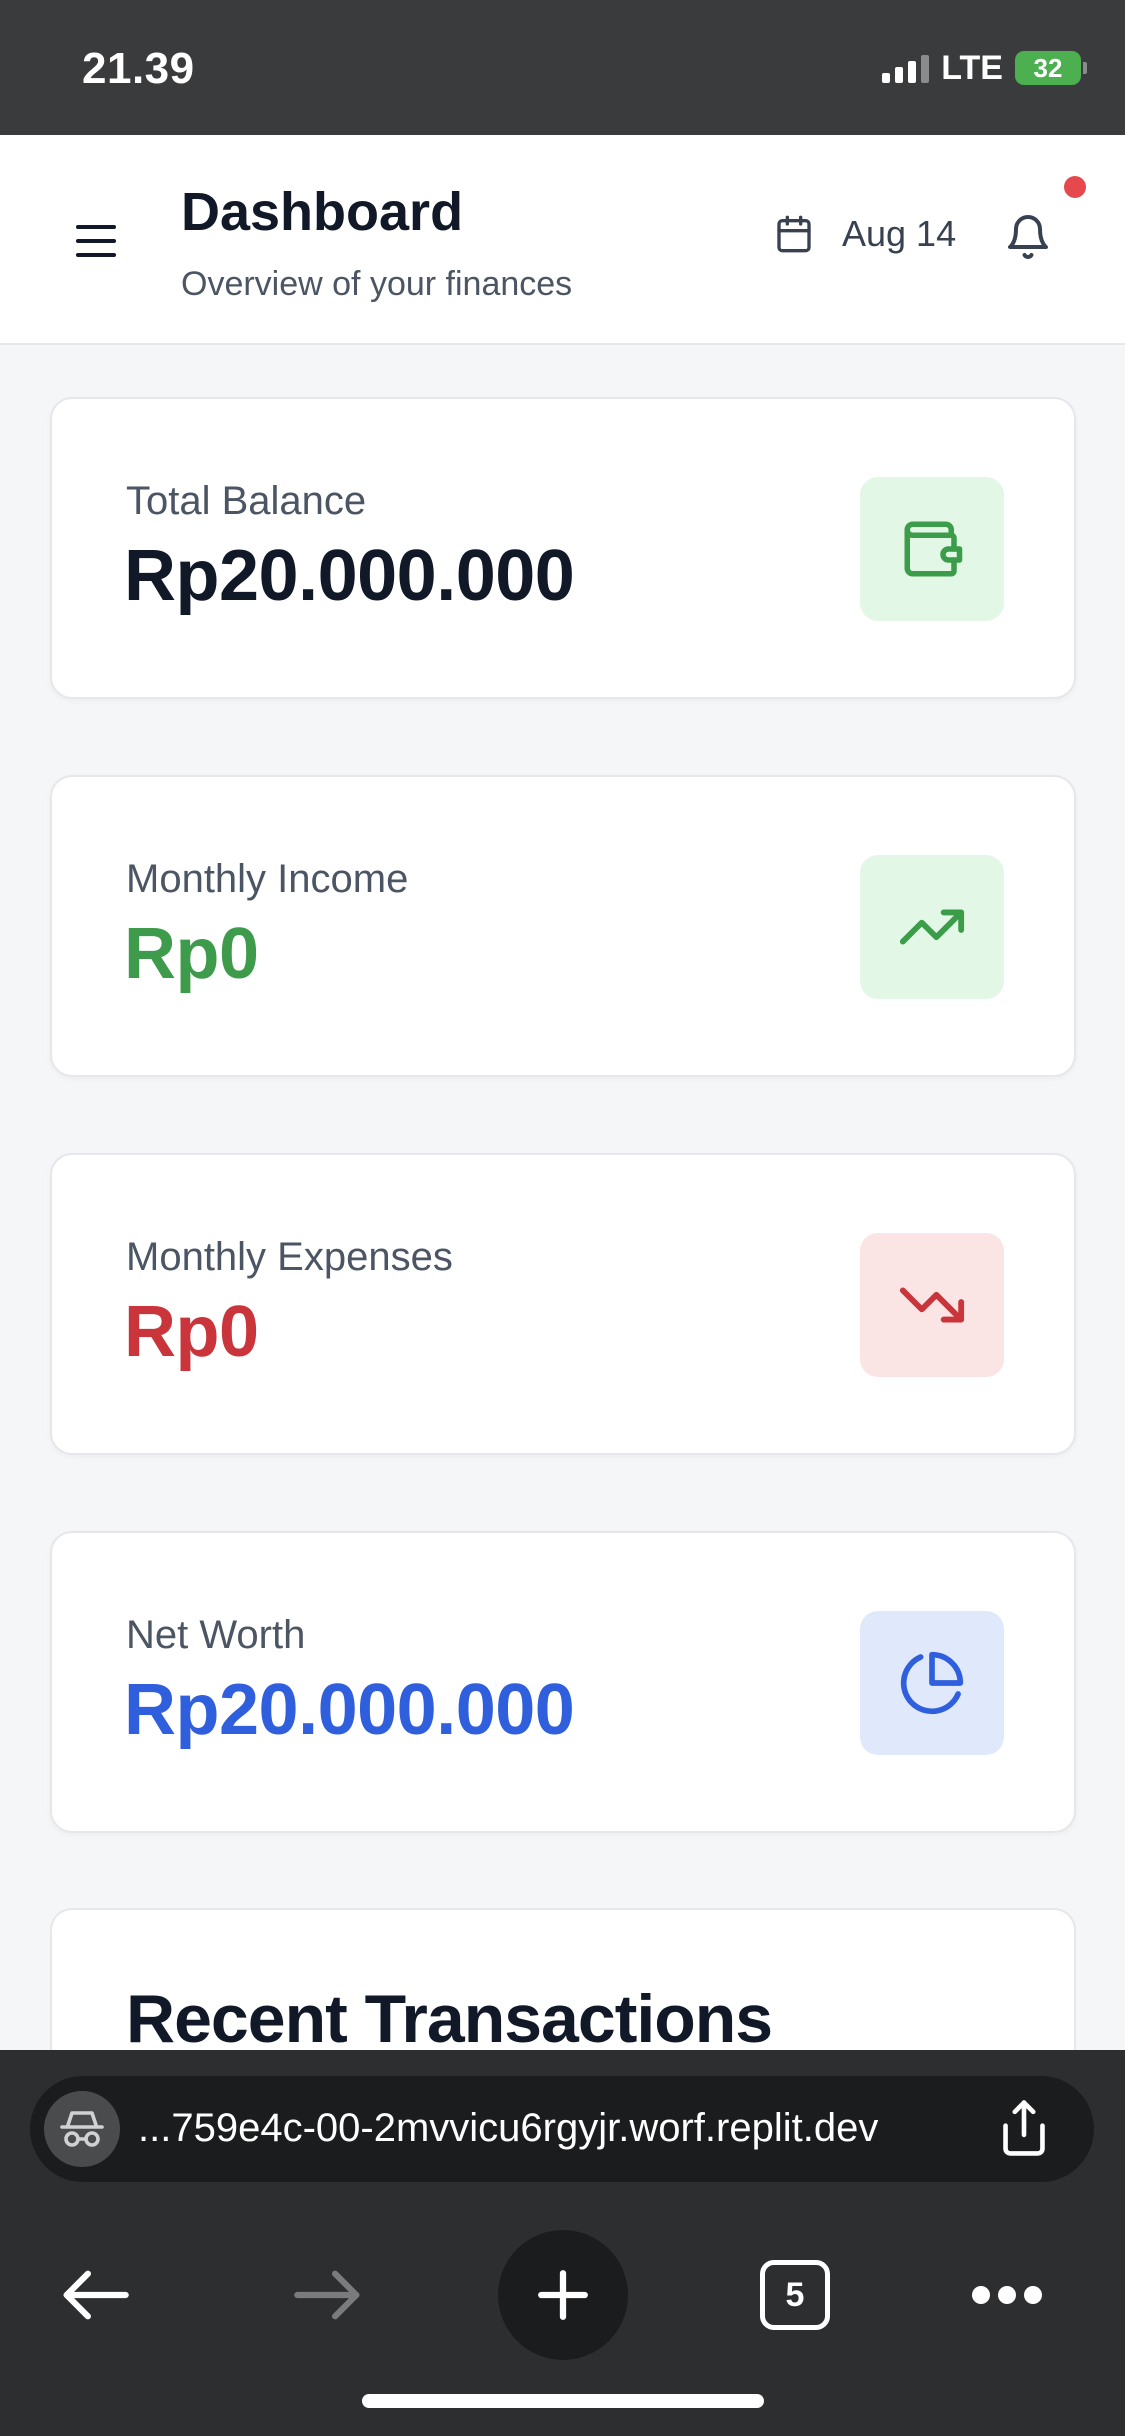 The height and width of the screenshot is (2436, 1125). What do you see at coordinates (794, 234) in the screenshot?
I see `calendar-icon` at bounding box center [794, 234].